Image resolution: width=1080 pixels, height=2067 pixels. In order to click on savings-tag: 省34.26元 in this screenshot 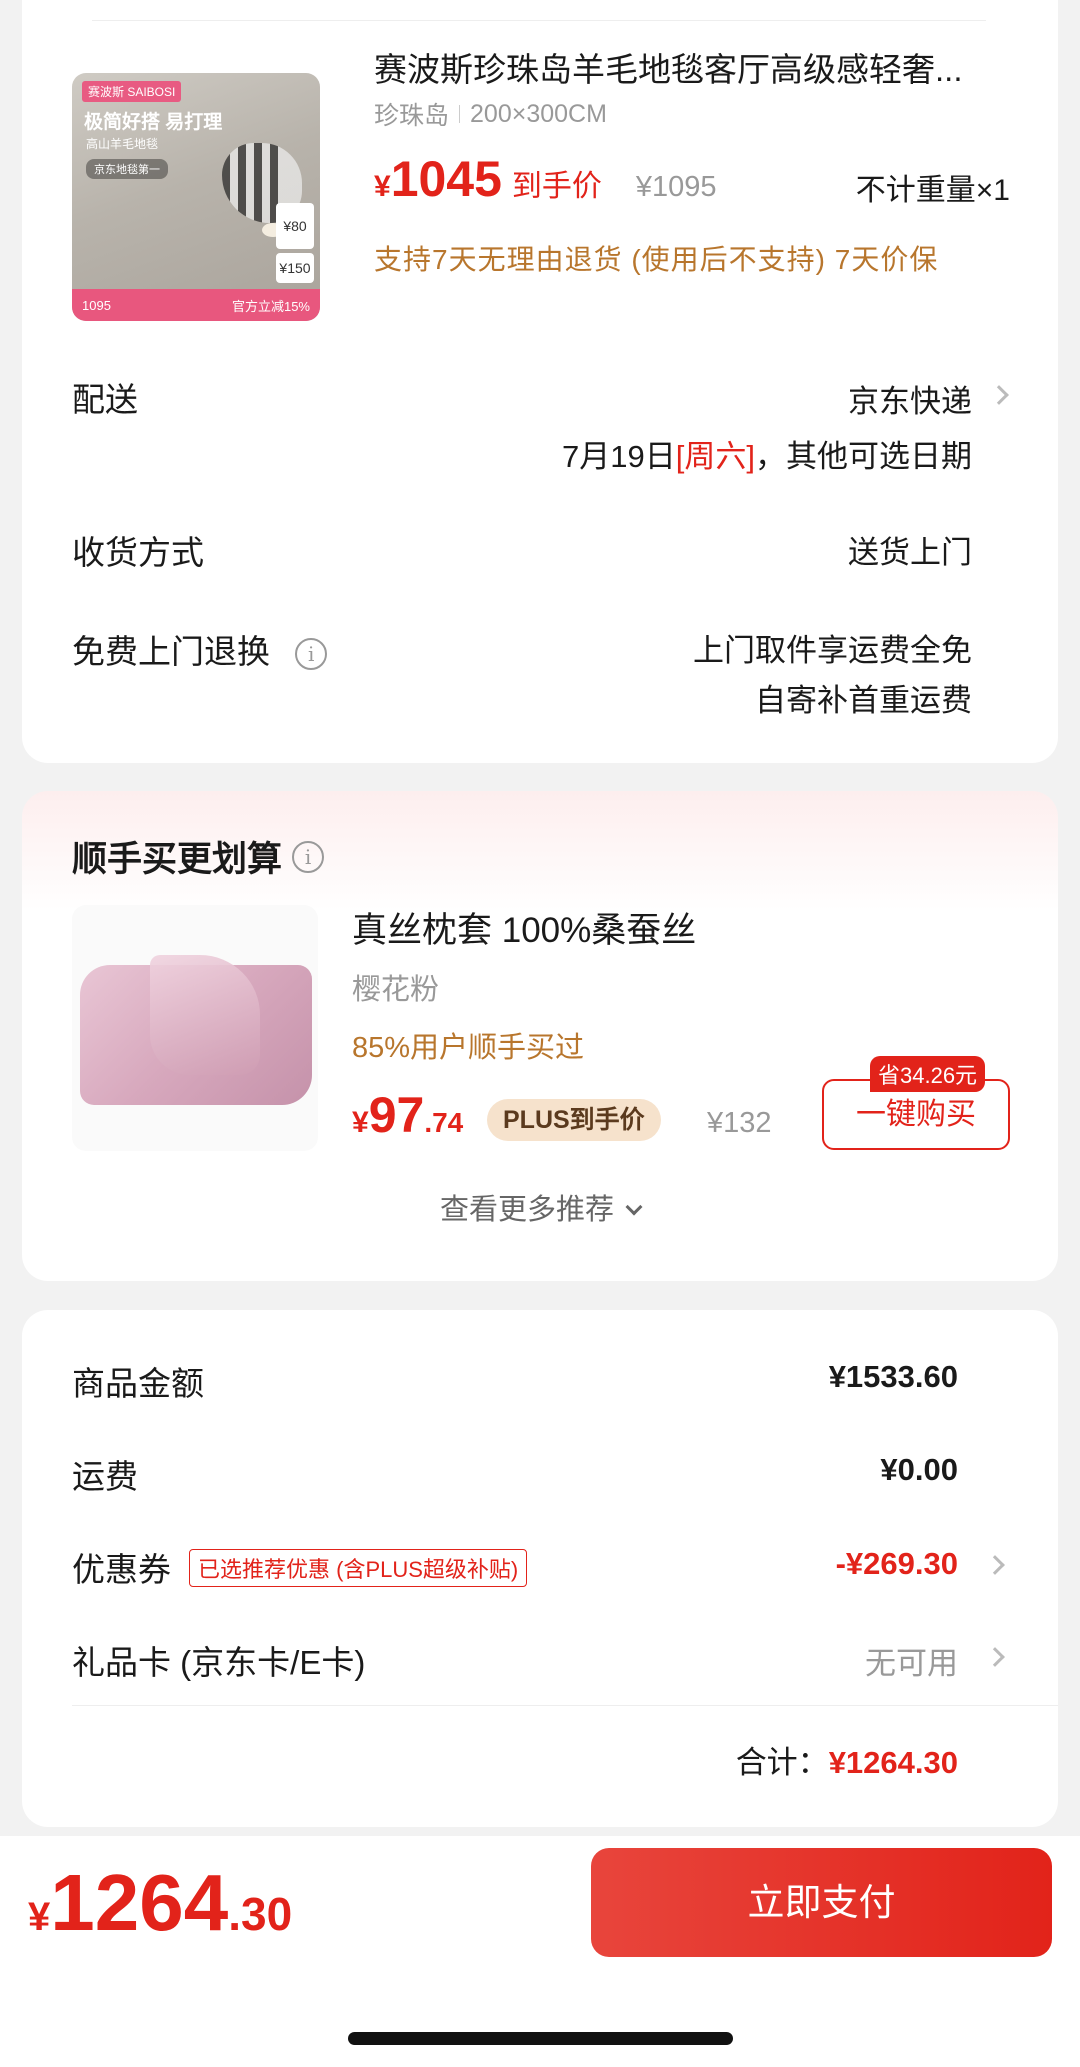, I will do `click(928, 1074)`.